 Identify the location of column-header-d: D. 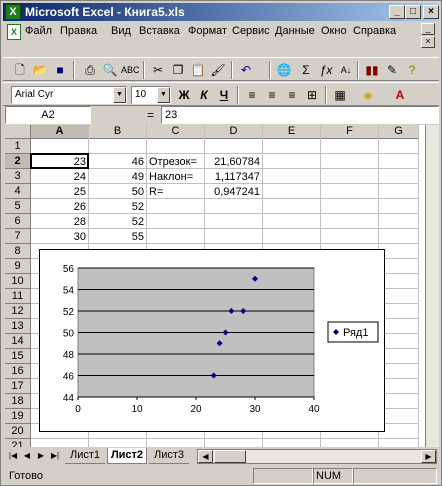
(234, 132).